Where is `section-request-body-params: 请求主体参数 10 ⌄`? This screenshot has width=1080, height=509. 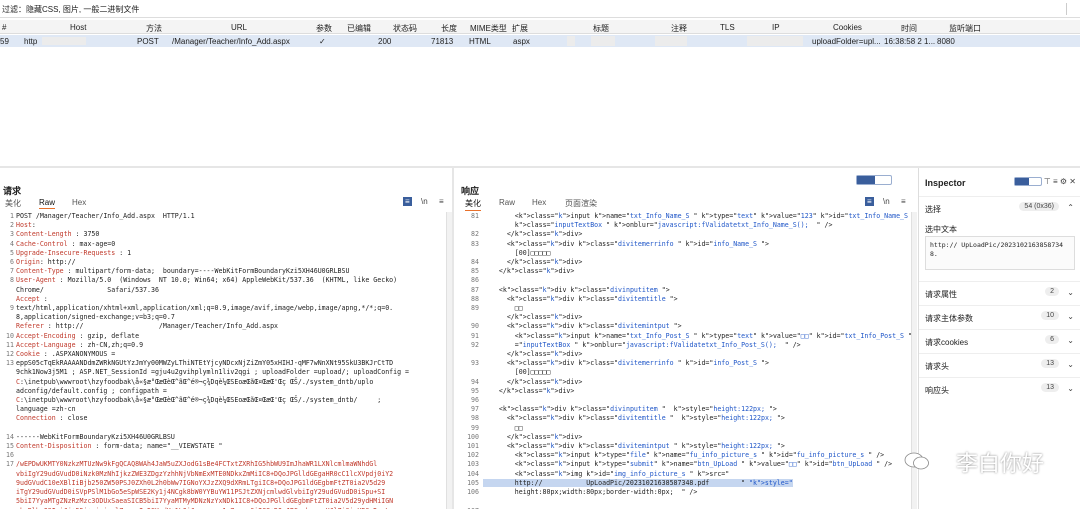
section-request-body-params: 请求主体参数 10 ⌄ is located at coordinates (999, 316).